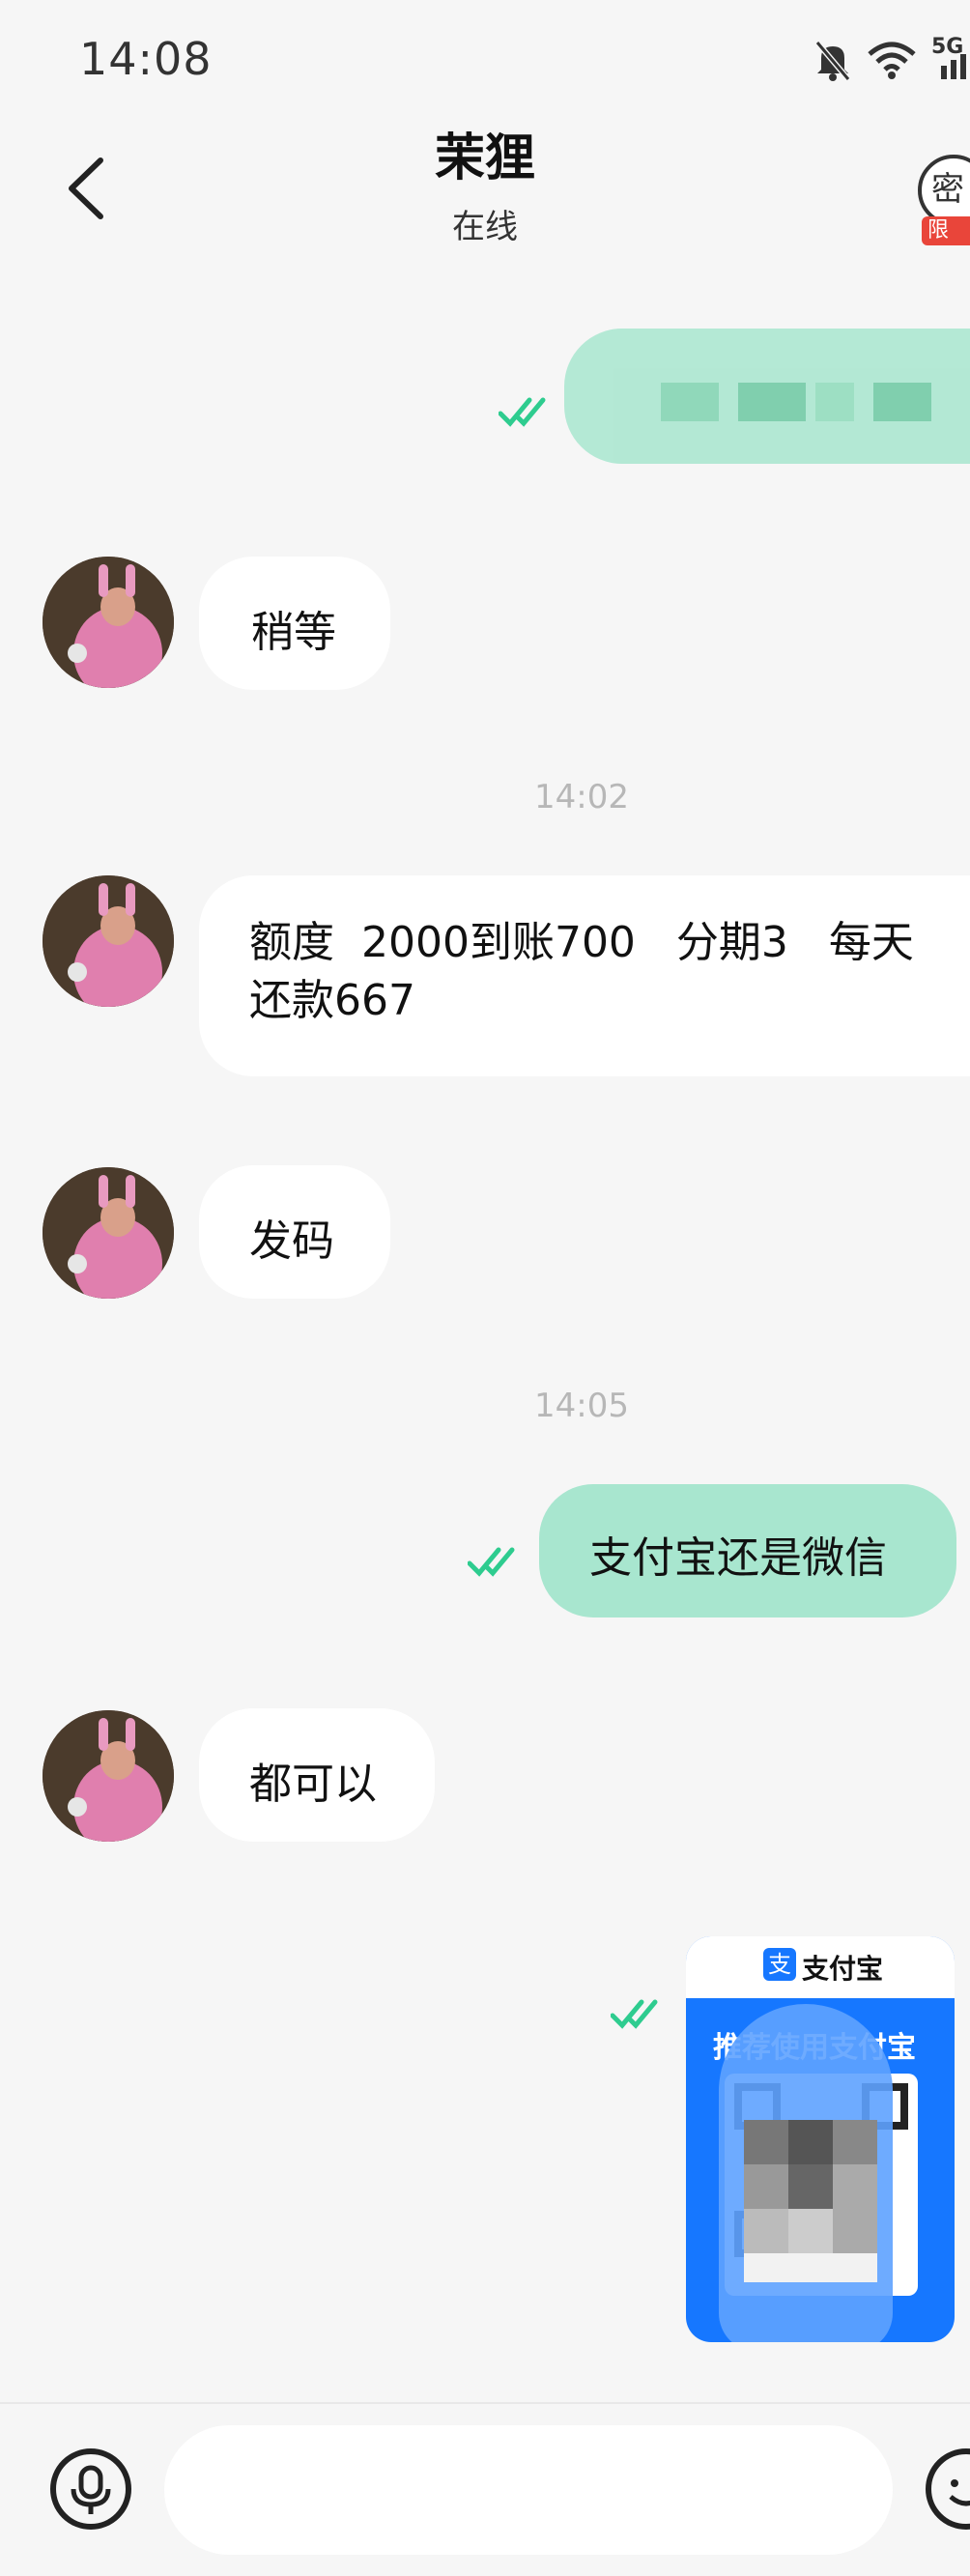 This screenshot has height=2576, width=970. Describe the element at coordinates (292, 1241) in the screenshot. I see `message-text: 发码` at that location.